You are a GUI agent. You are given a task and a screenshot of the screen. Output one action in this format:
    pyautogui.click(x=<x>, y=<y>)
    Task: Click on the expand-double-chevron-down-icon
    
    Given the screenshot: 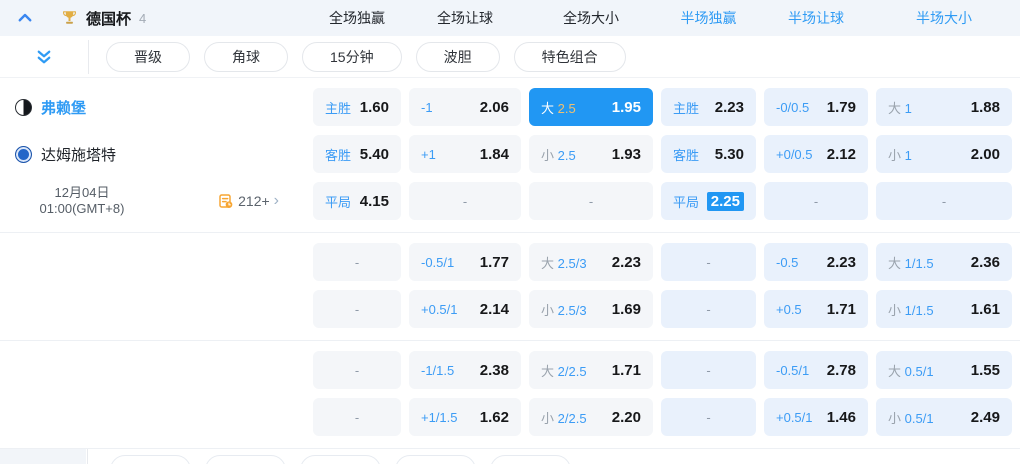 What is the action you would take?
    pyautogui.click(x=44, y=57)
    